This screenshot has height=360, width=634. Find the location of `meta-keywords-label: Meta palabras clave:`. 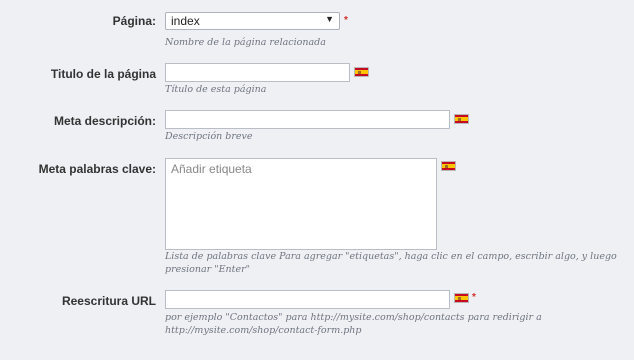

meta-keywords-label: Meta palabras clave: is located at coordinates (97, 169).